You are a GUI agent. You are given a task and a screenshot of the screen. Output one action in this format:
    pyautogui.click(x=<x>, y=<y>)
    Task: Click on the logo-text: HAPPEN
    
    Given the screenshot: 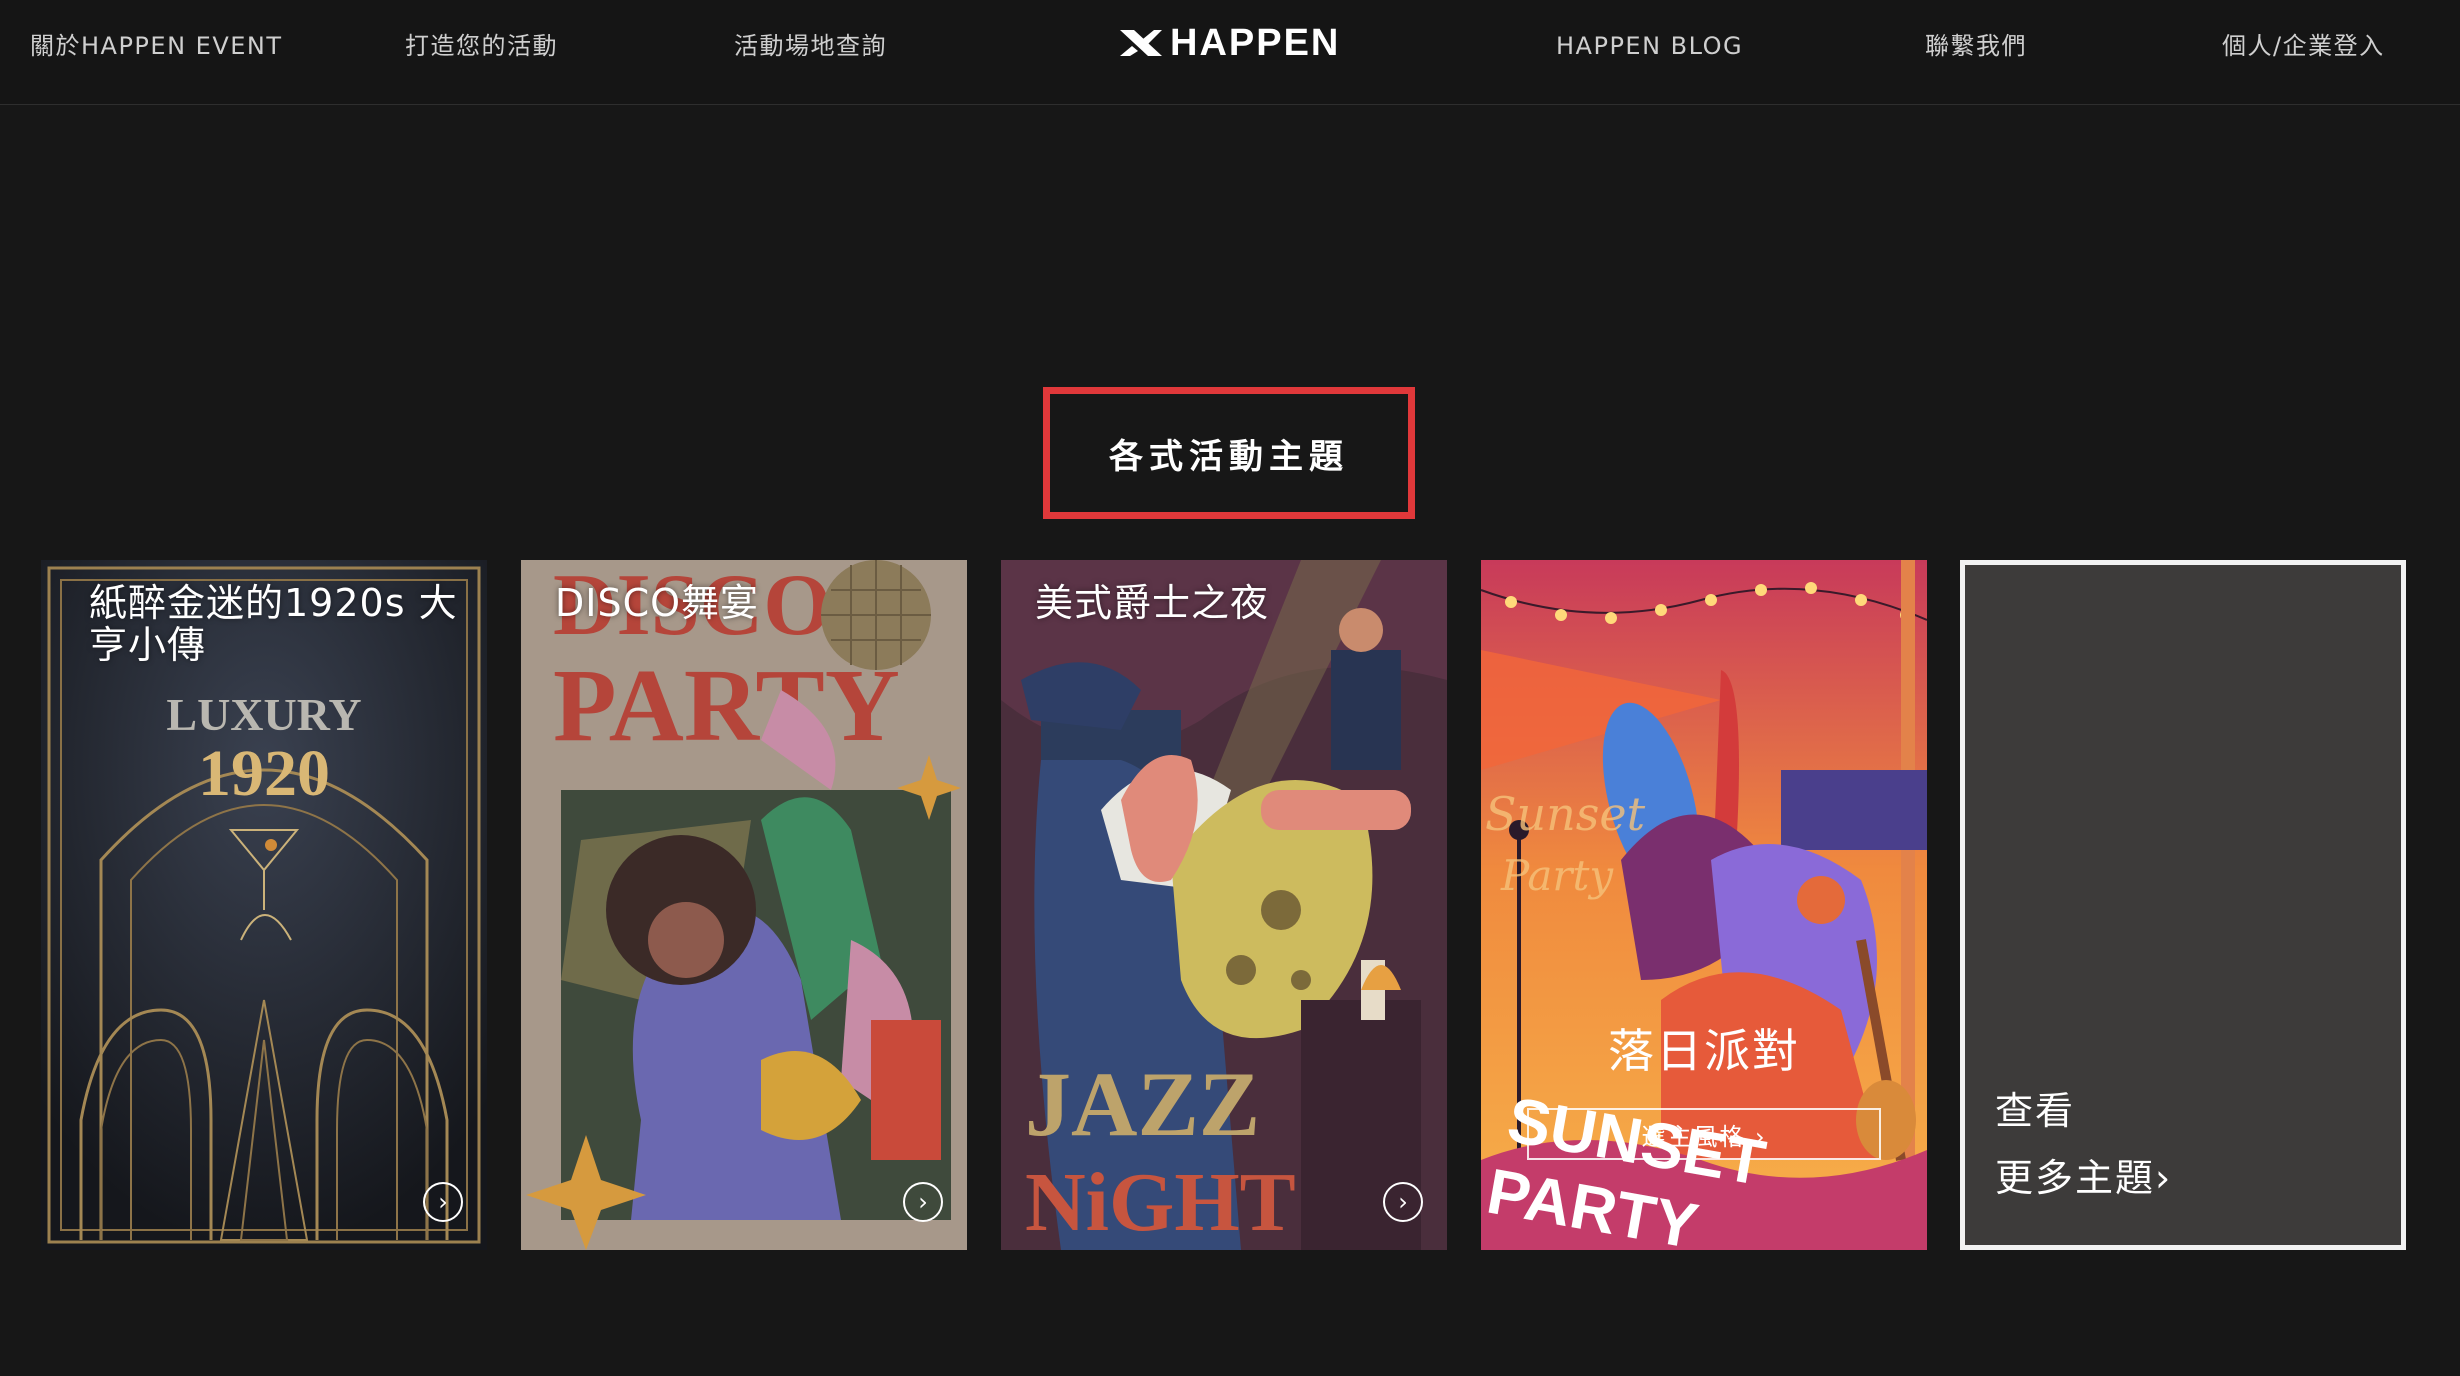 What is the action you would take?
    pyautogui.click(x=1255, y=42)
    